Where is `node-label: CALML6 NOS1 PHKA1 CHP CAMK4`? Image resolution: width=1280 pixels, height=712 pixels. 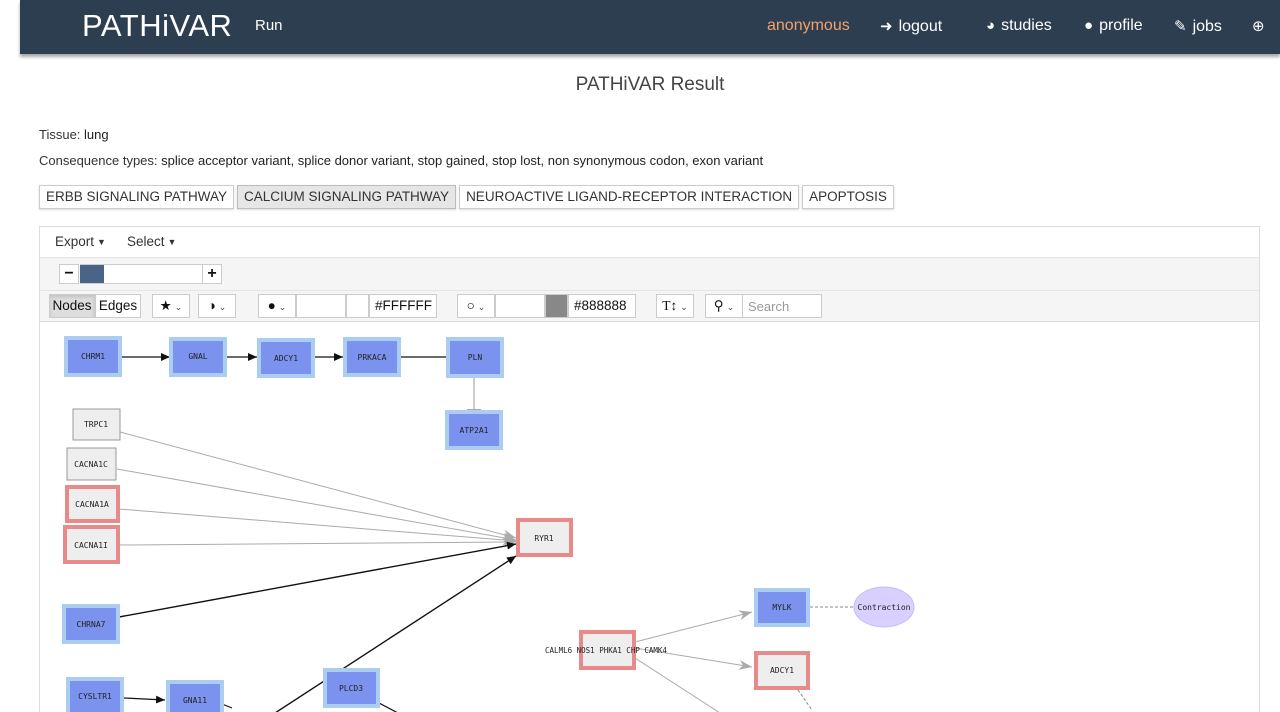 node-label: CALML6 NOS1 PHKA1 CHP CAMK4 is located at coordinates (606, 650).